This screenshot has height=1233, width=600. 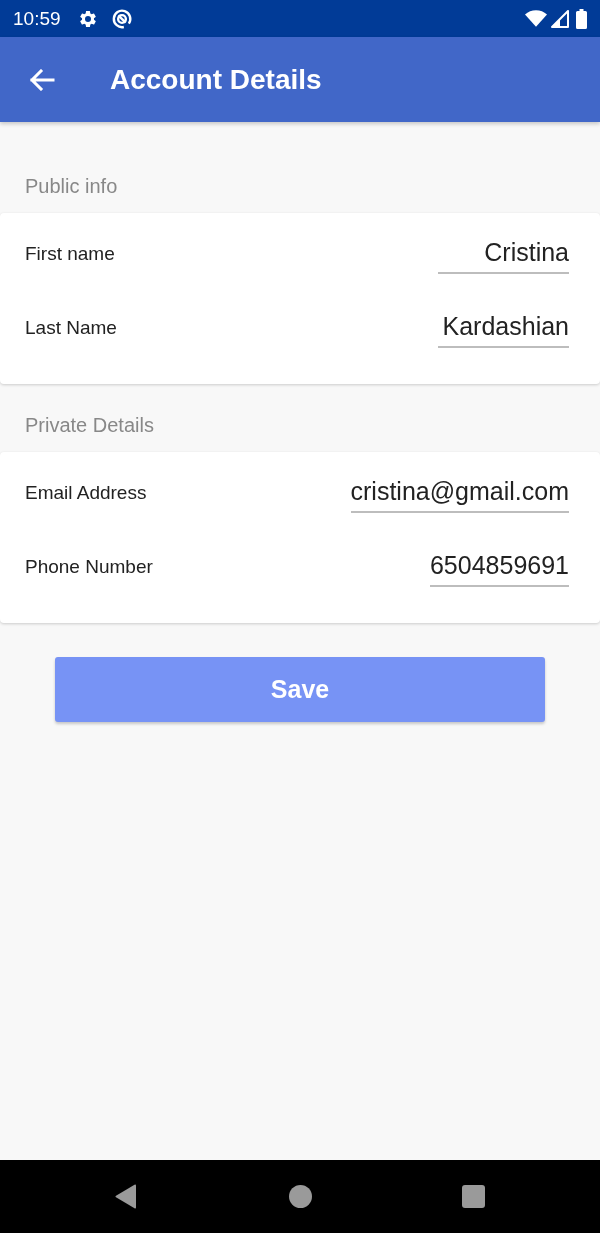 I want to click on wifi-icon, so click(x=536, y=18).